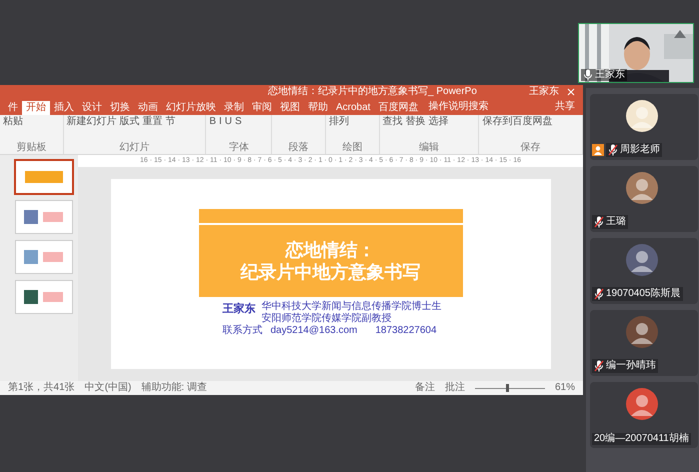 The image size is (699, 472). What do you see at coordinates (262, 108) in the screenshot?
I see `ribbon-tab: 审阅` at bounding box center [262, 108].